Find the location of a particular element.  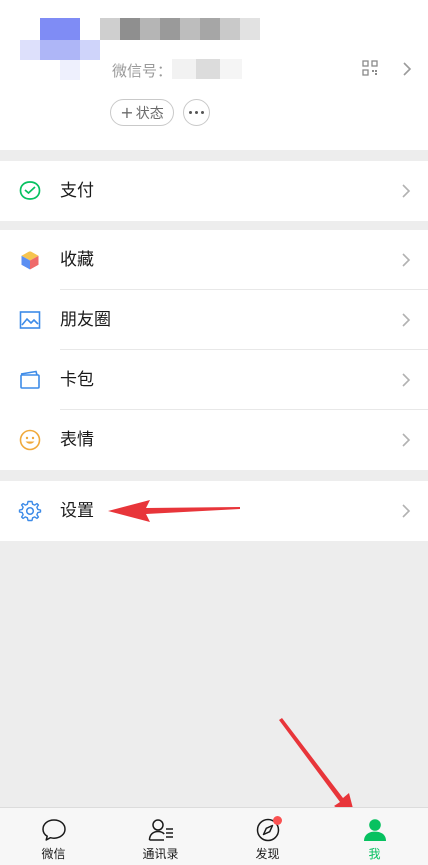

nickname-blurred is located at coordinates (180, 29).